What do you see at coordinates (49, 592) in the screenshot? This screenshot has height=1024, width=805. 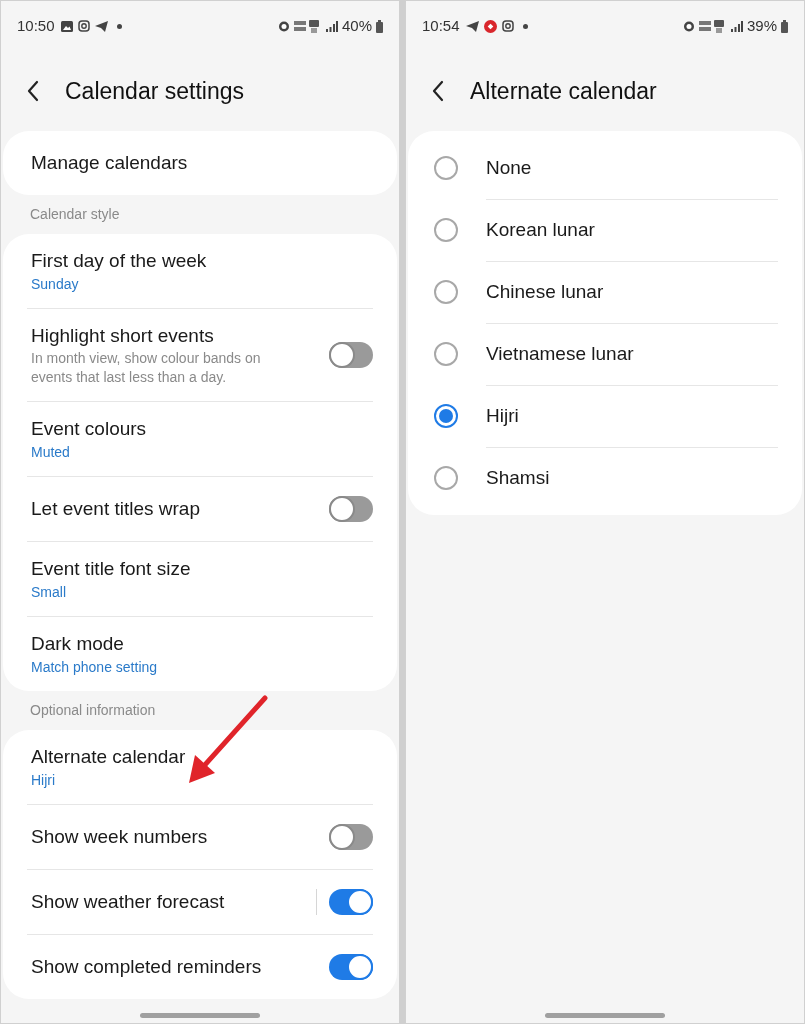 I see `setting-value: Small` at bounding box center [49, 592].